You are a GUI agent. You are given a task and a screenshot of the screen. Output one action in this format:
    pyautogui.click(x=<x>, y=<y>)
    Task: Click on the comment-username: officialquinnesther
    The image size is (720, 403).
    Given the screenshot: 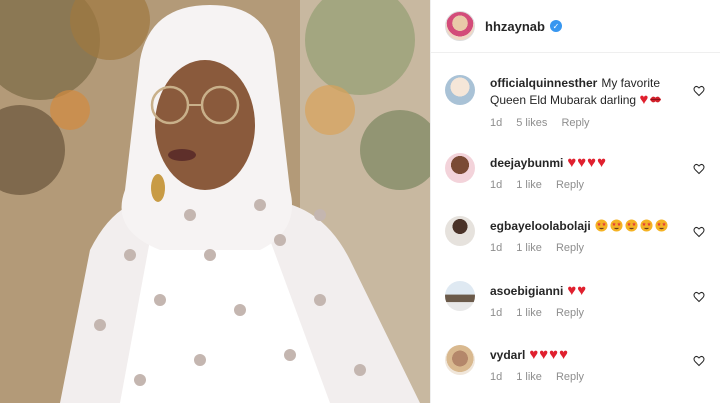 What is the action you would take?
    pyautogui.click(x=543, y=83)
    